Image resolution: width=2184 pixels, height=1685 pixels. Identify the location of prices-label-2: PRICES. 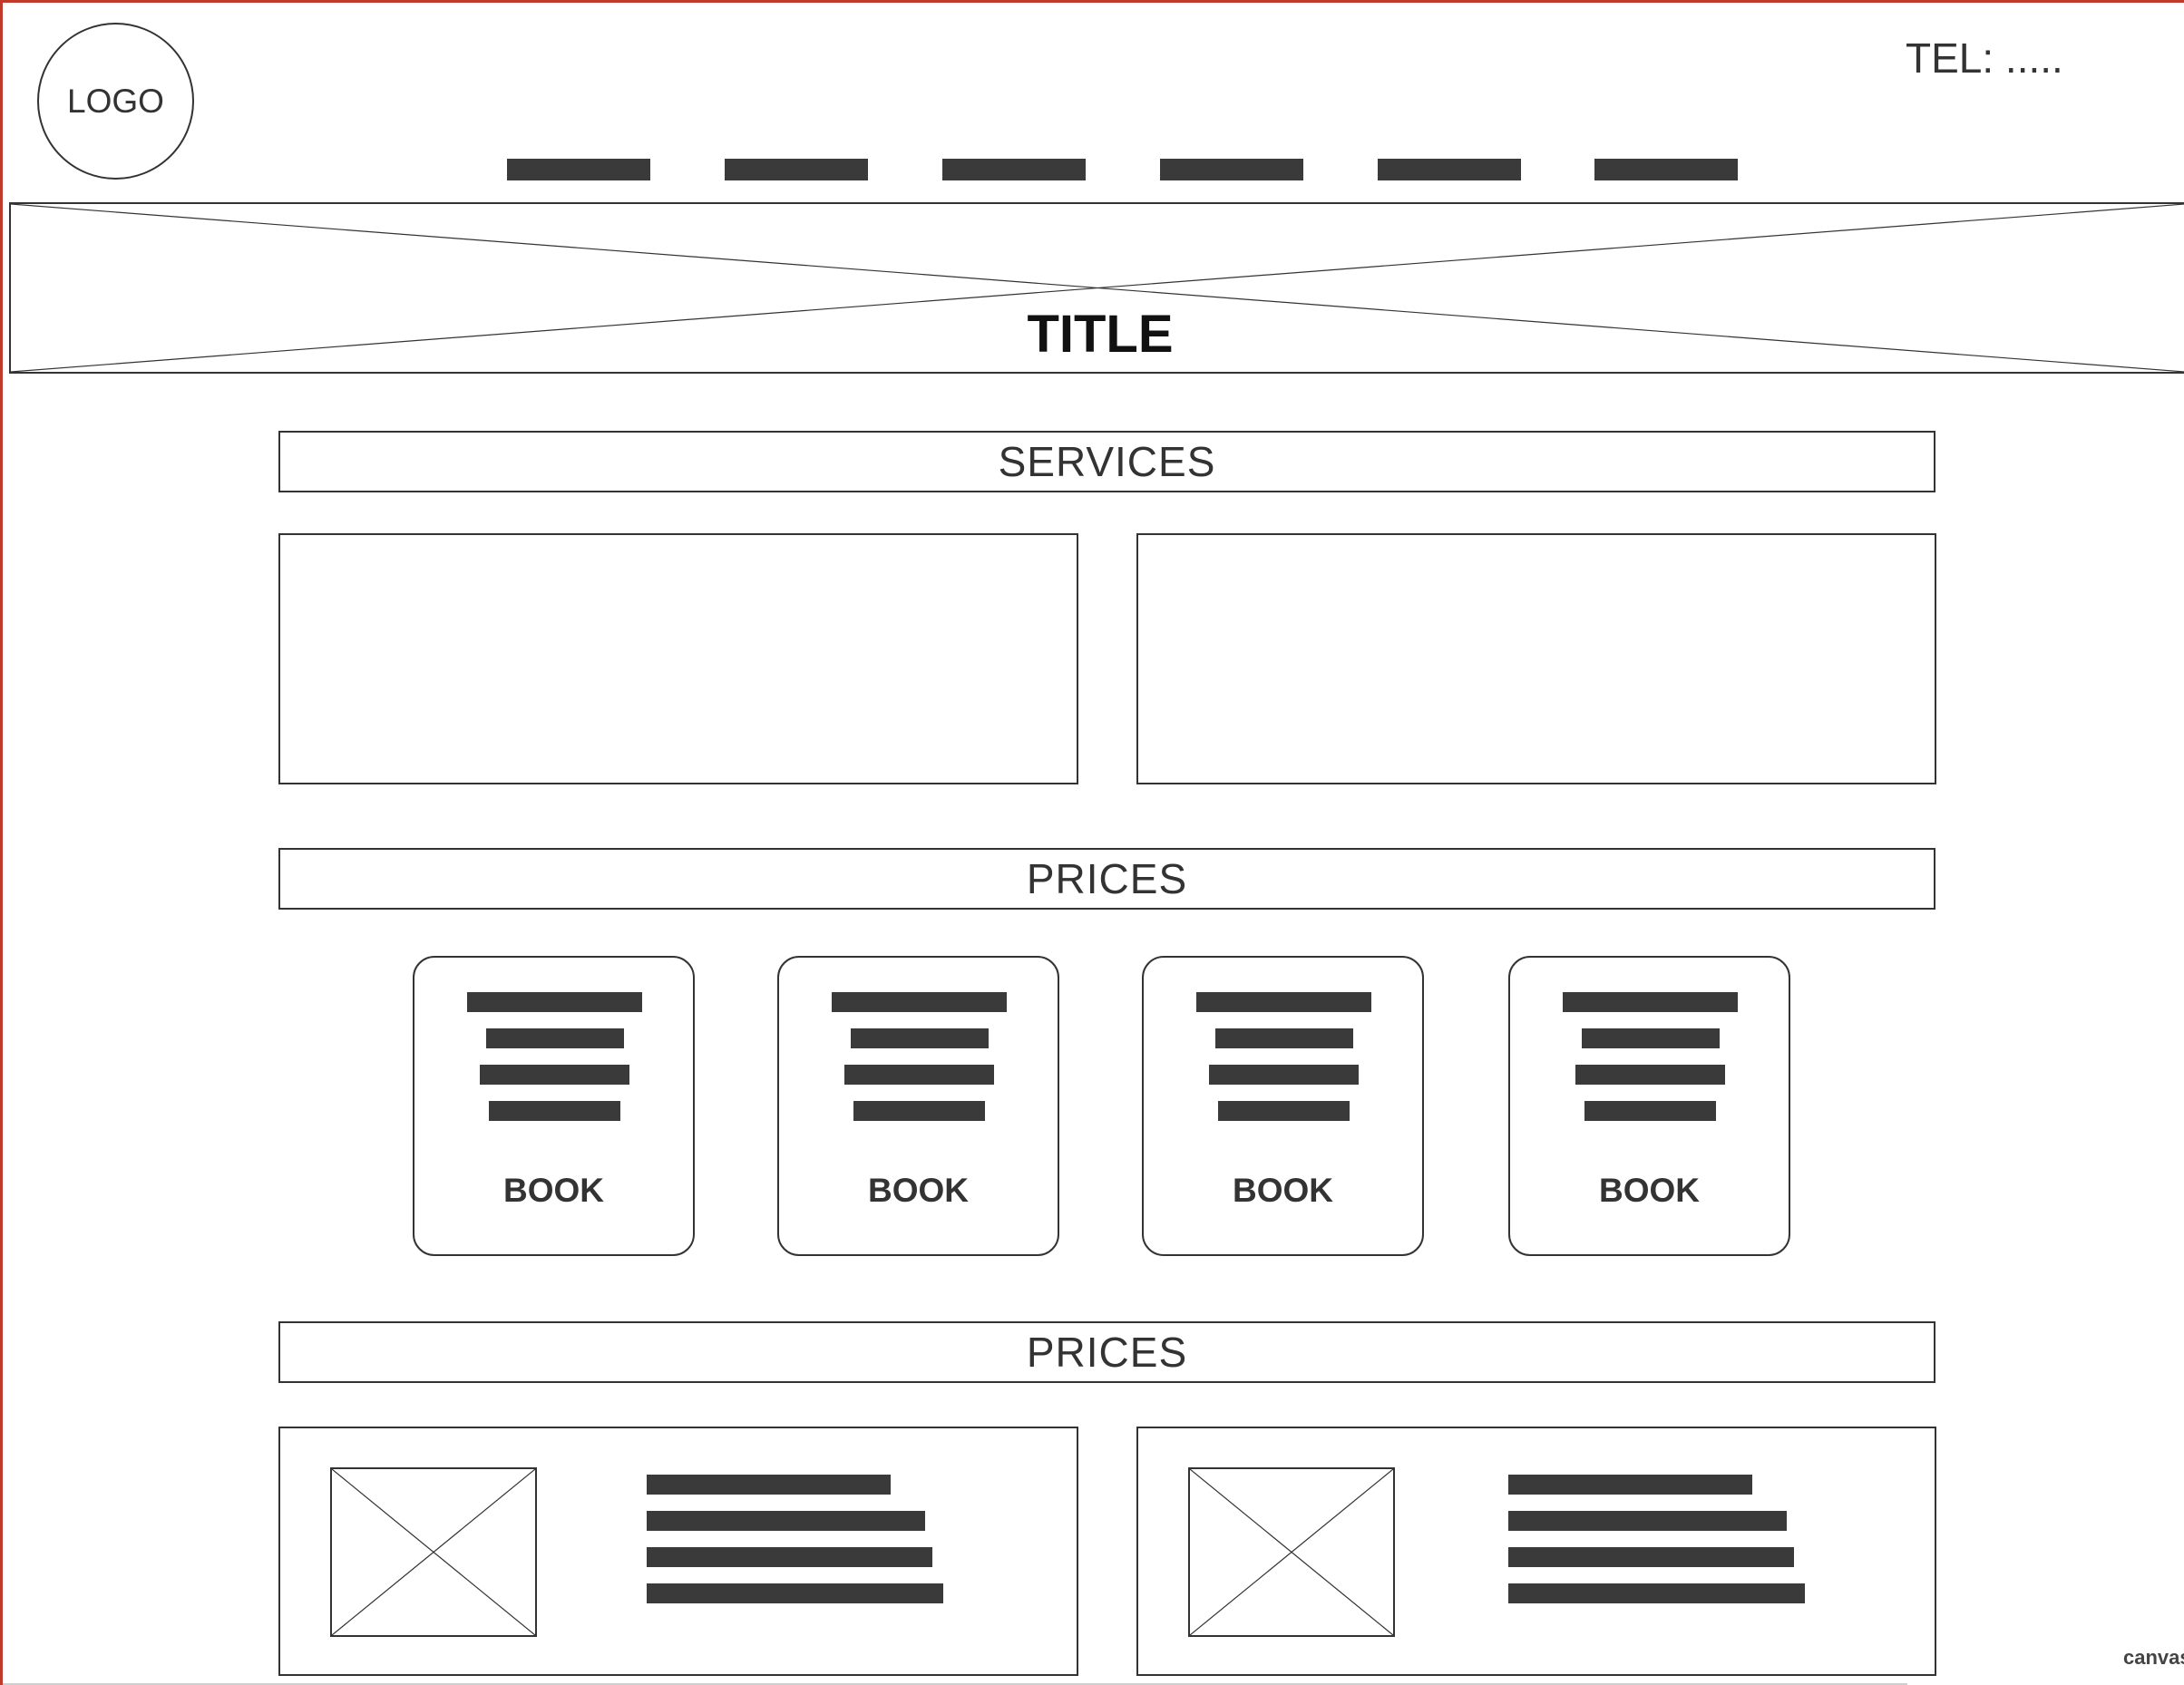
(1107, 1353).